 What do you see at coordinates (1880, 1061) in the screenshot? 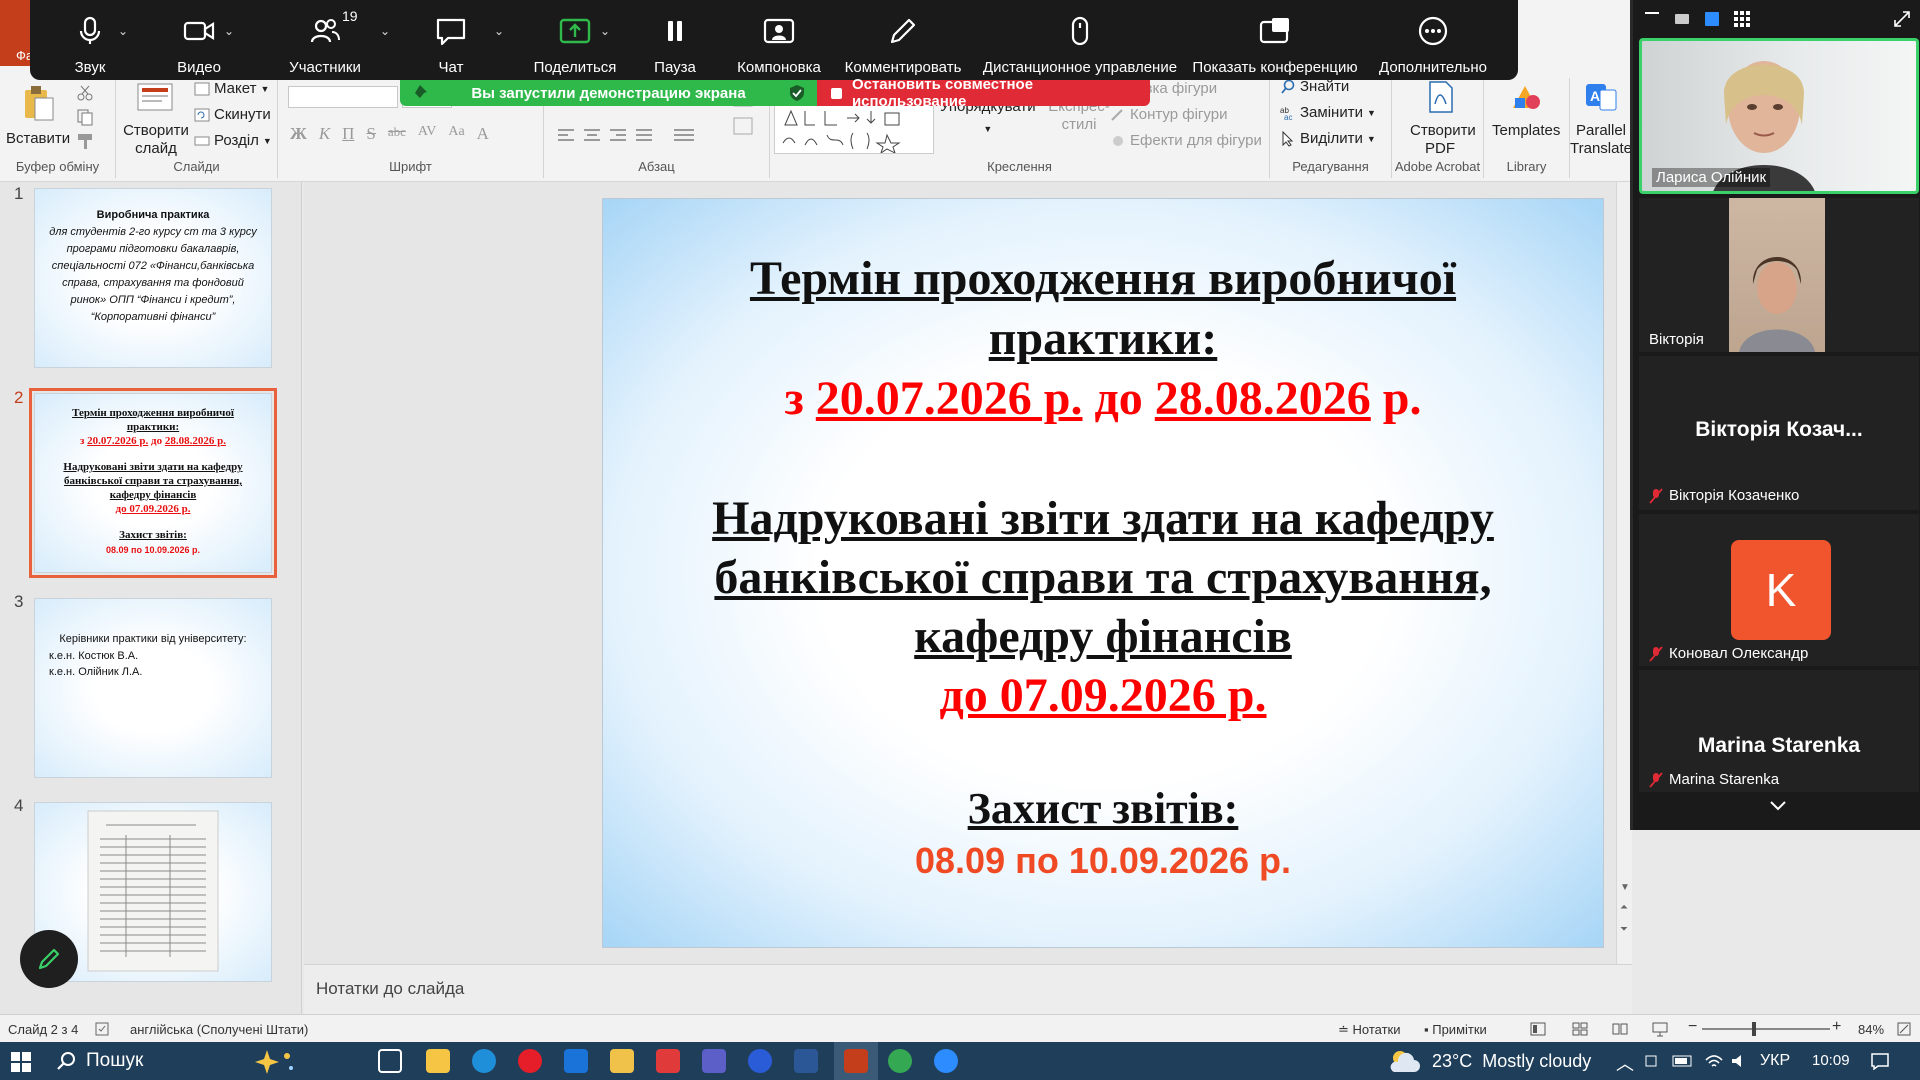
I see `notification-icon` at bounding box center [1880, 1061].